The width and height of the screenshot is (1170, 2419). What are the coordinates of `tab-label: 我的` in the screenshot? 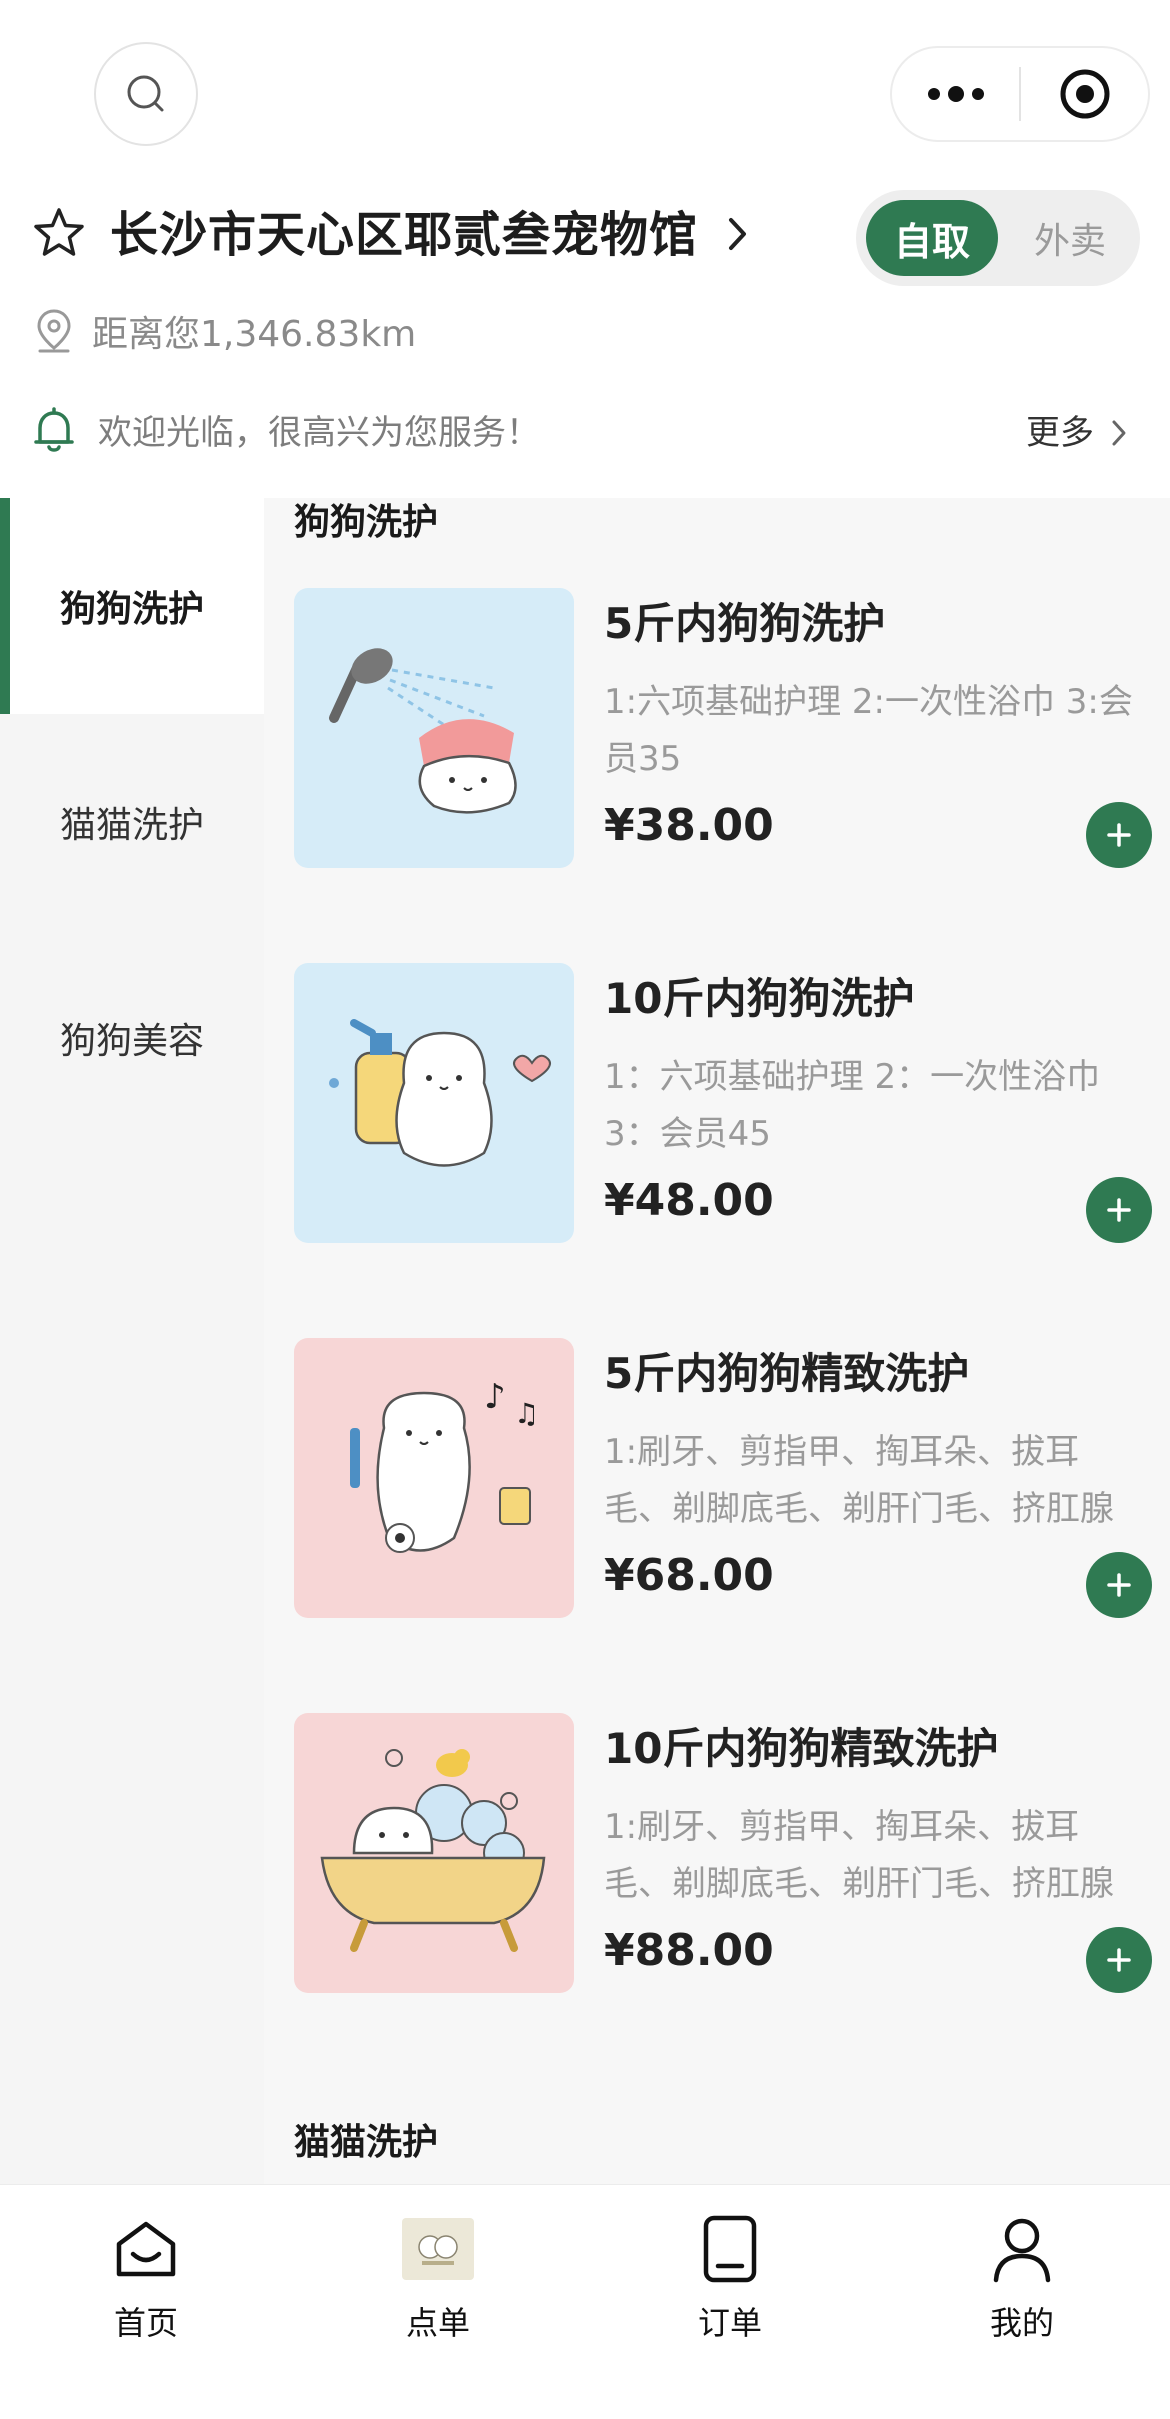 It's located at (1021, 2323).